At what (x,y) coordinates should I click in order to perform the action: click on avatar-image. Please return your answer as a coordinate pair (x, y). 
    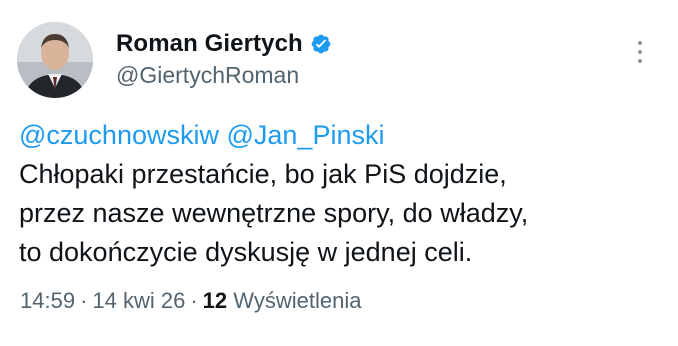
    Looking at the image, I should click on (55, 60).